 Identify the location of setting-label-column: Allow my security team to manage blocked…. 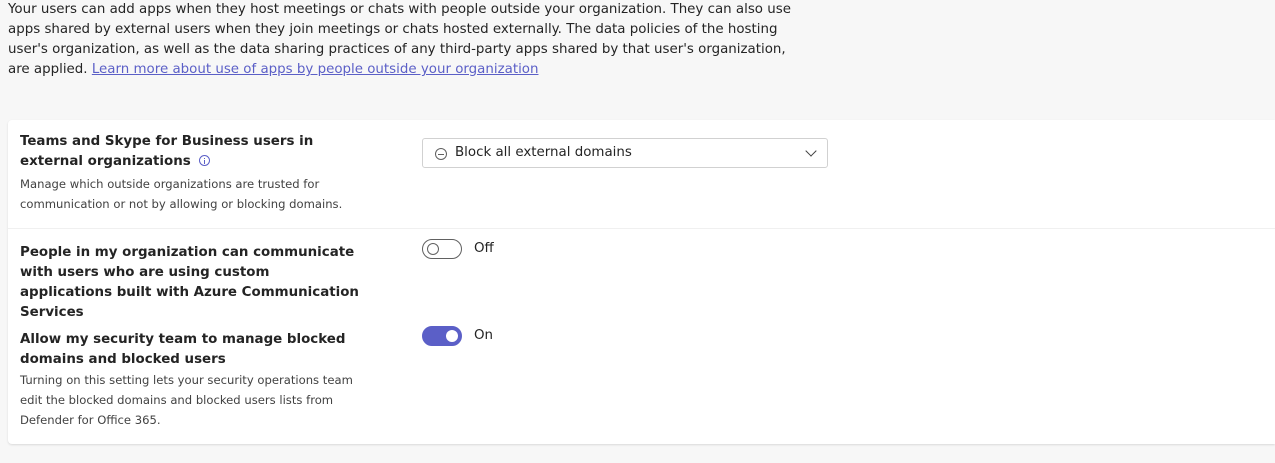
(192, 380).